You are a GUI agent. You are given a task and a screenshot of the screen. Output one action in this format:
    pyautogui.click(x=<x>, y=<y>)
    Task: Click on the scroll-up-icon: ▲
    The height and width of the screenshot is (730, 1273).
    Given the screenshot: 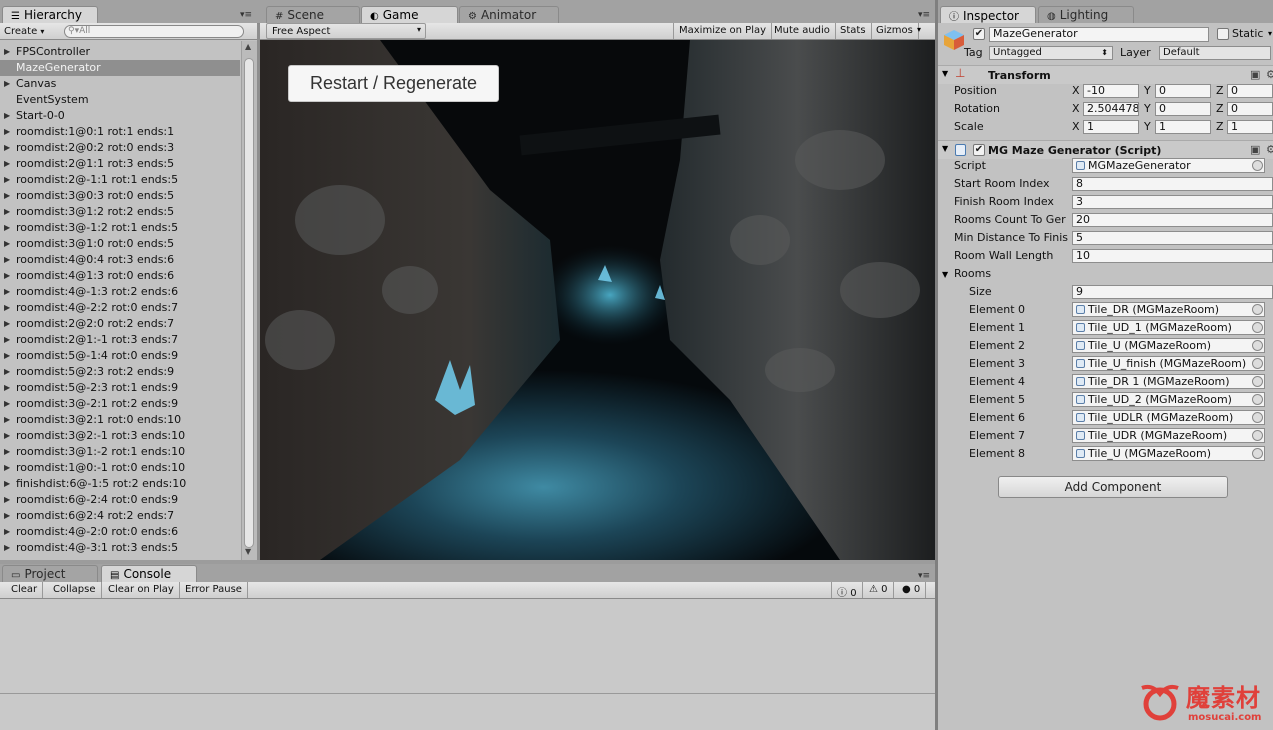 What is the action you would take?
    pyautogui.click(x=248, y=46)
    